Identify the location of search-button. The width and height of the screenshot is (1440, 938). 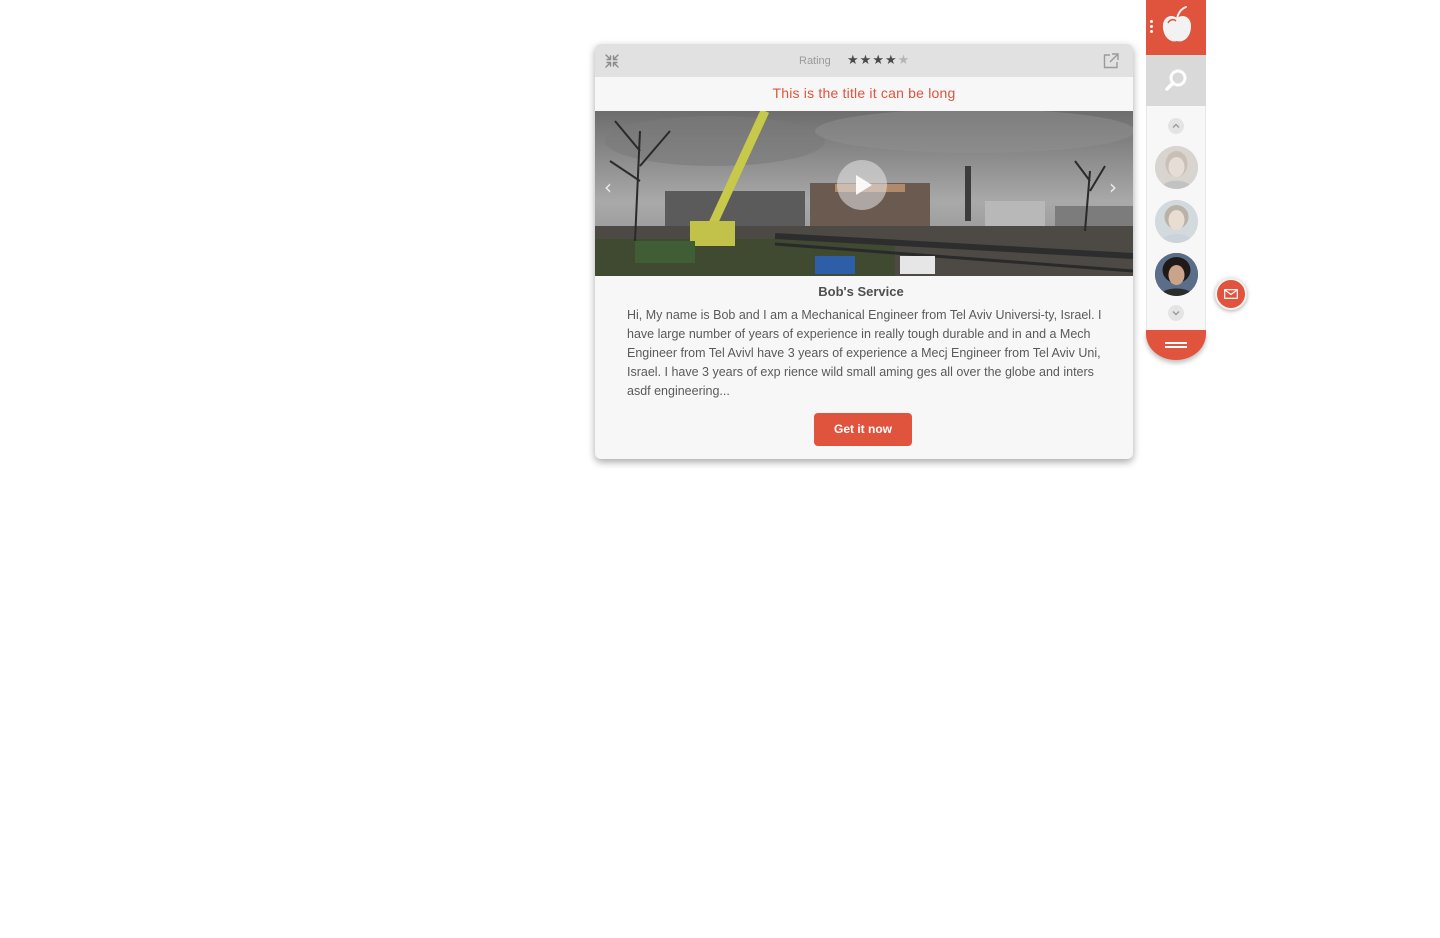
(1176, 80).